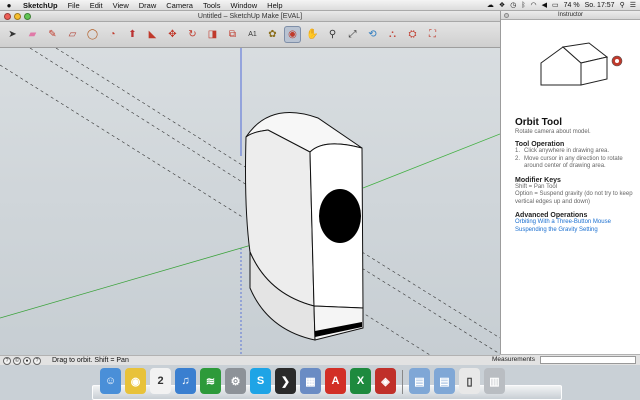  I want to click on dock-acrobat: A, so click(335, 381).